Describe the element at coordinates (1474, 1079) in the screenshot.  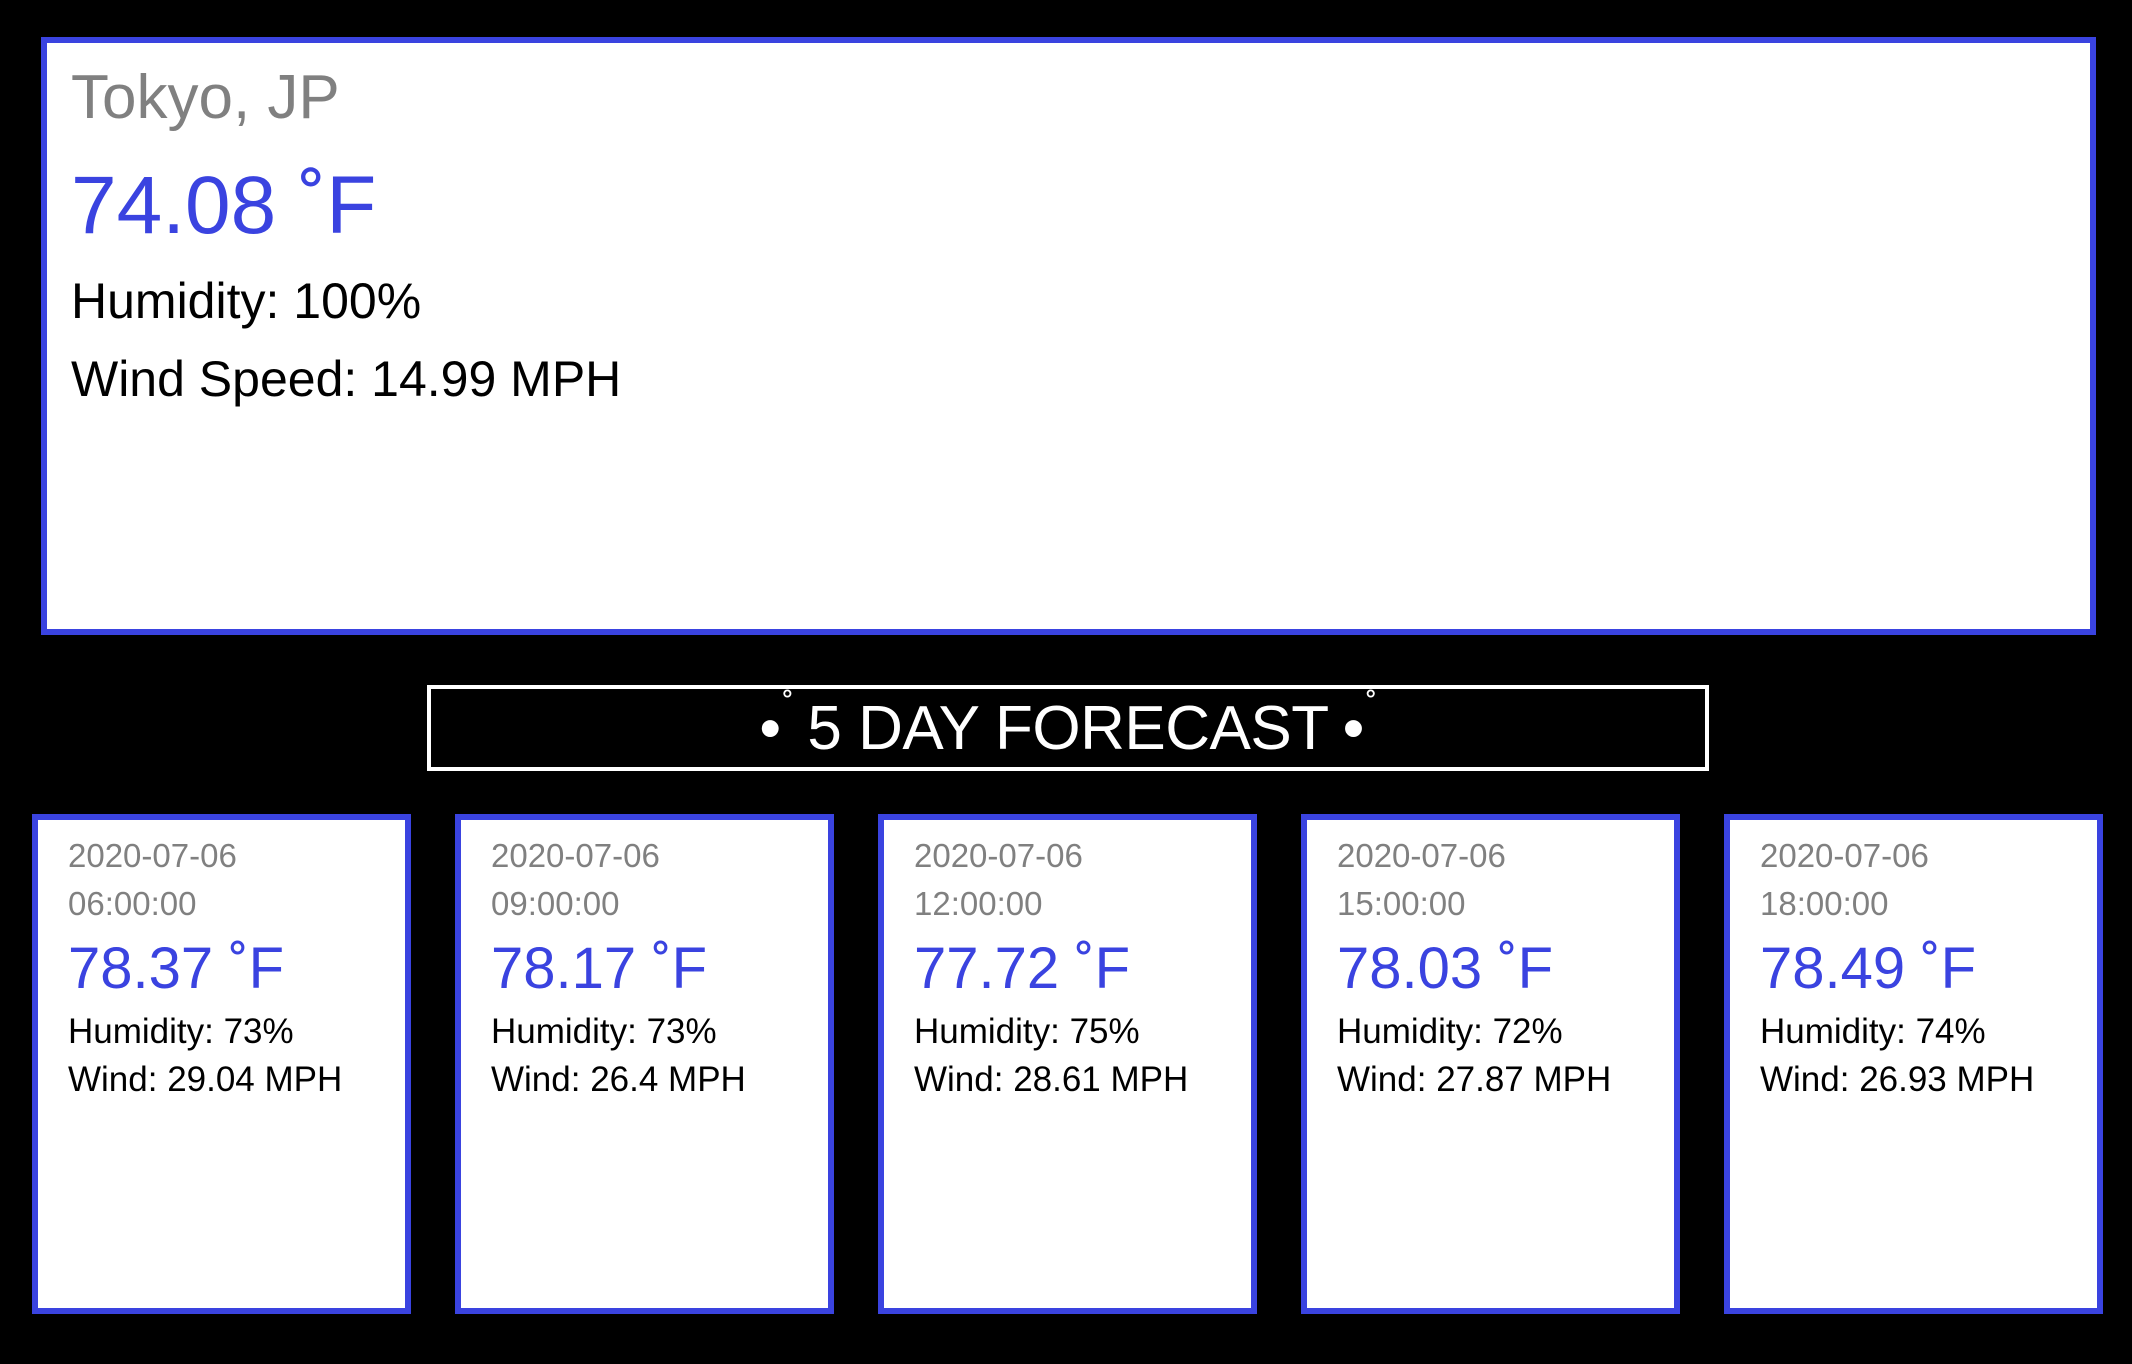
I see `forecast-wind: Wind: 27.87 MPH` at that location.